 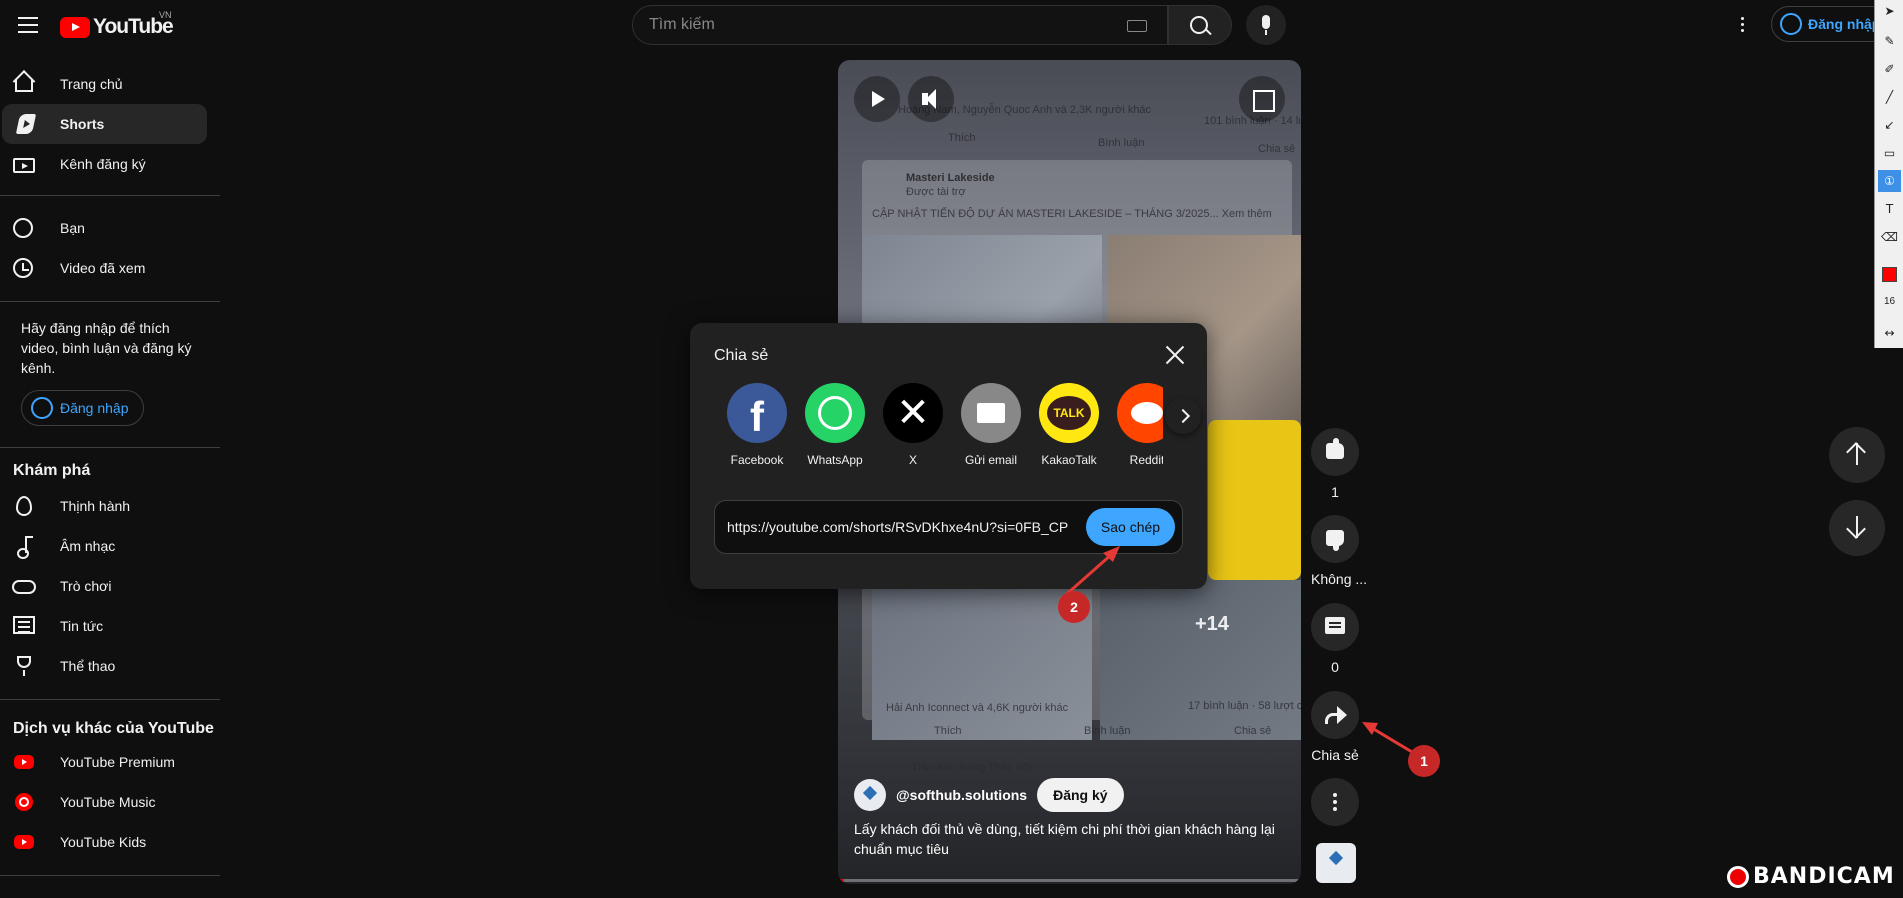 I want to click on highlighter-icon: ✐, so click(x=1889, y=69).